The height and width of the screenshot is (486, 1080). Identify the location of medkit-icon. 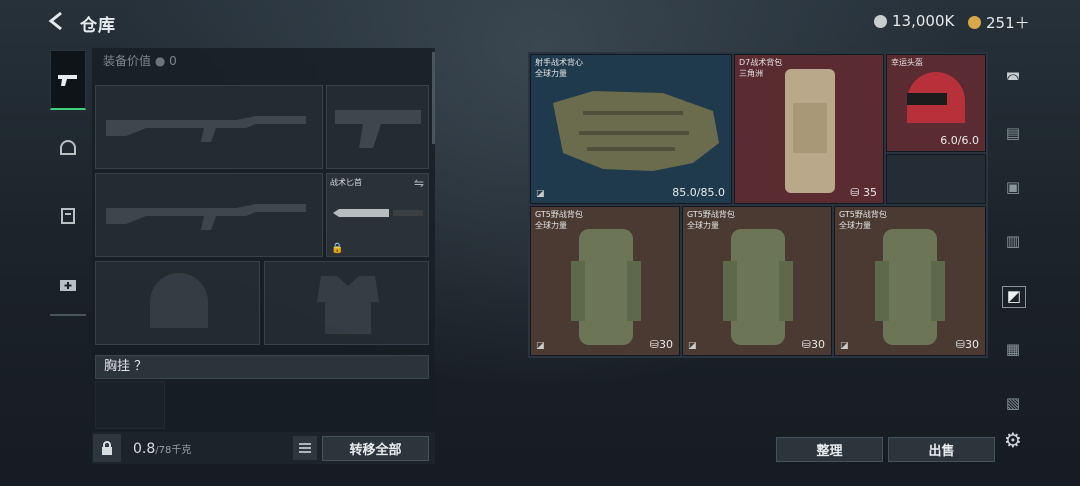
(68, 285).